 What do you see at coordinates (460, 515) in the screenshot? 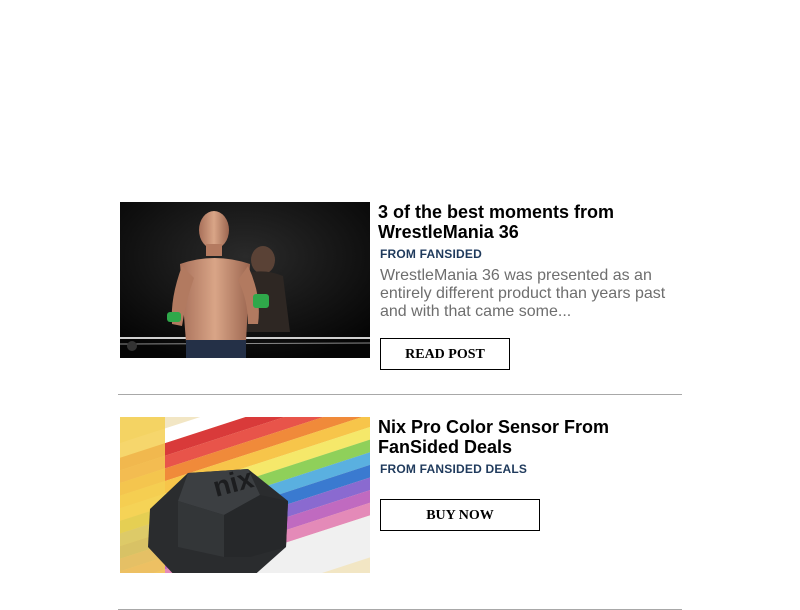
I see `buy-now-button: BUY NOW` at bounding box center [460, 515].